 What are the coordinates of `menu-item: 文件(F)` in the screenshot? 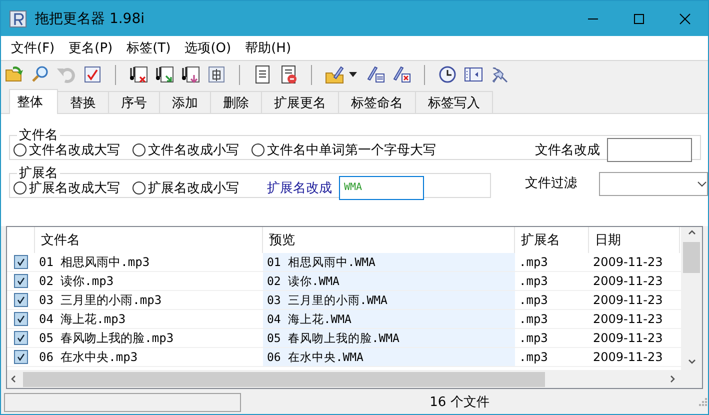 It's located at (33, 48).